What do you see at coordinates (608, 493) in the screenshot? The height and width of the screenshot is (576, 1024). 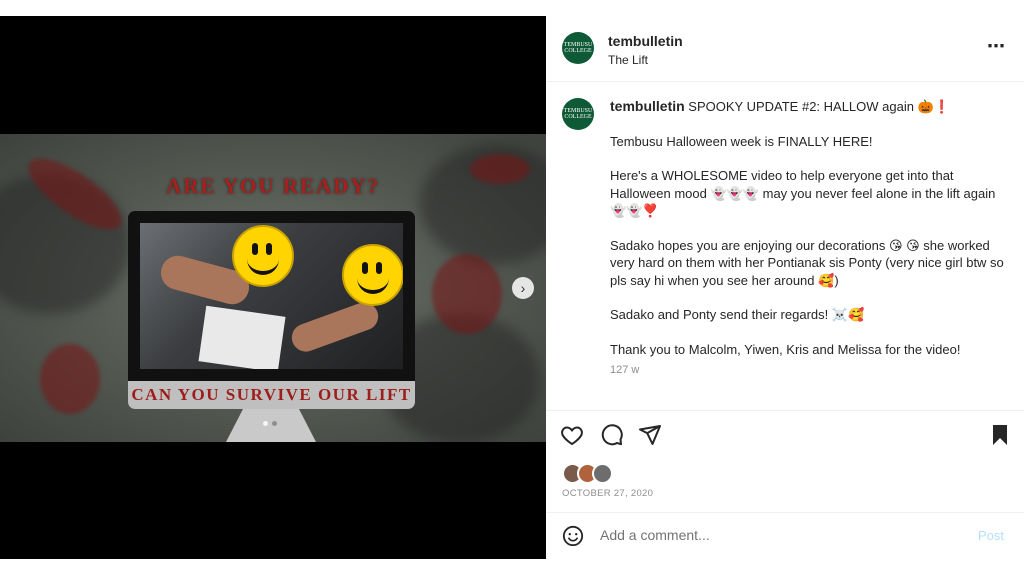 I see `post-date: OCTOBER 27, 2020` at bounding box center [608, 493].